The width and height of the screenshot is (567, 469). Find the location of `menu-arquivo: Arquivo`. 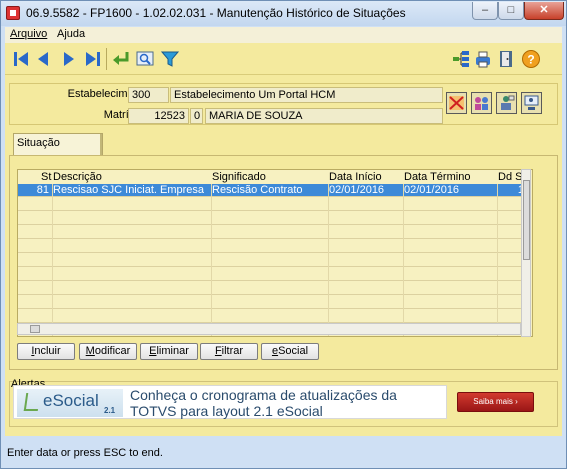

menu-arquivo: Arquivo is located at coordinates (28, 34).